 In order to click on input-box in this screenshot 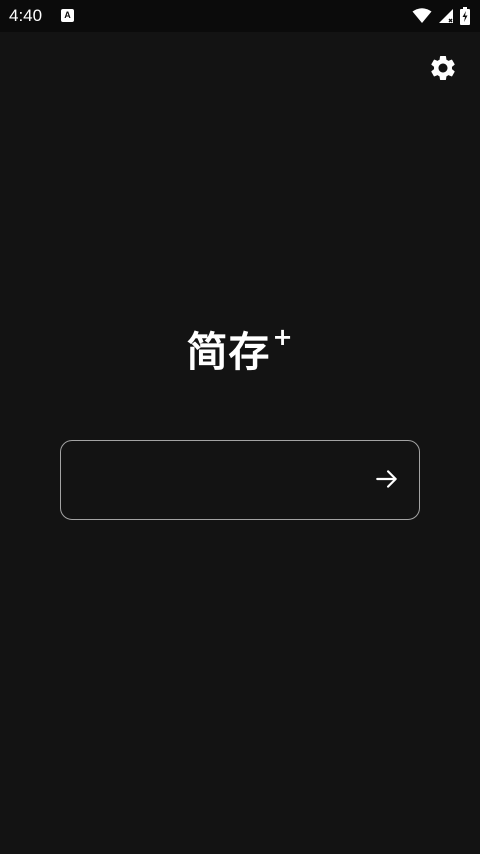, I will do `click(240, 480)`.